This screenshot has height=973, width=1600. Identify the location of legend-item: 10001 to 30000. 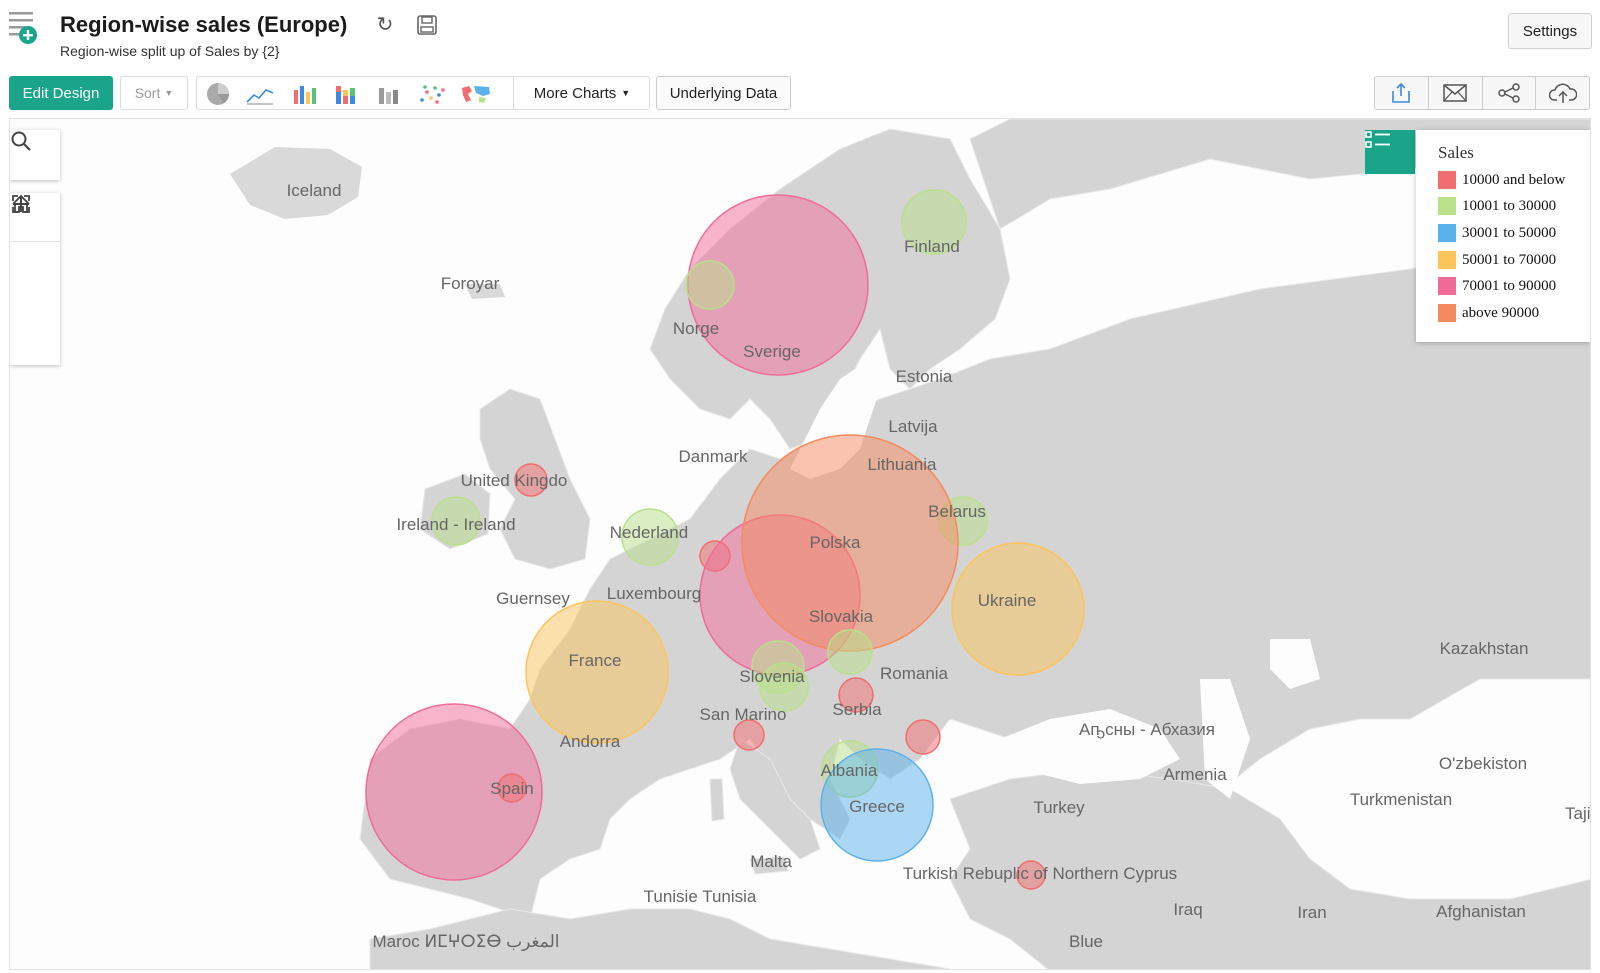
(1497, 206).